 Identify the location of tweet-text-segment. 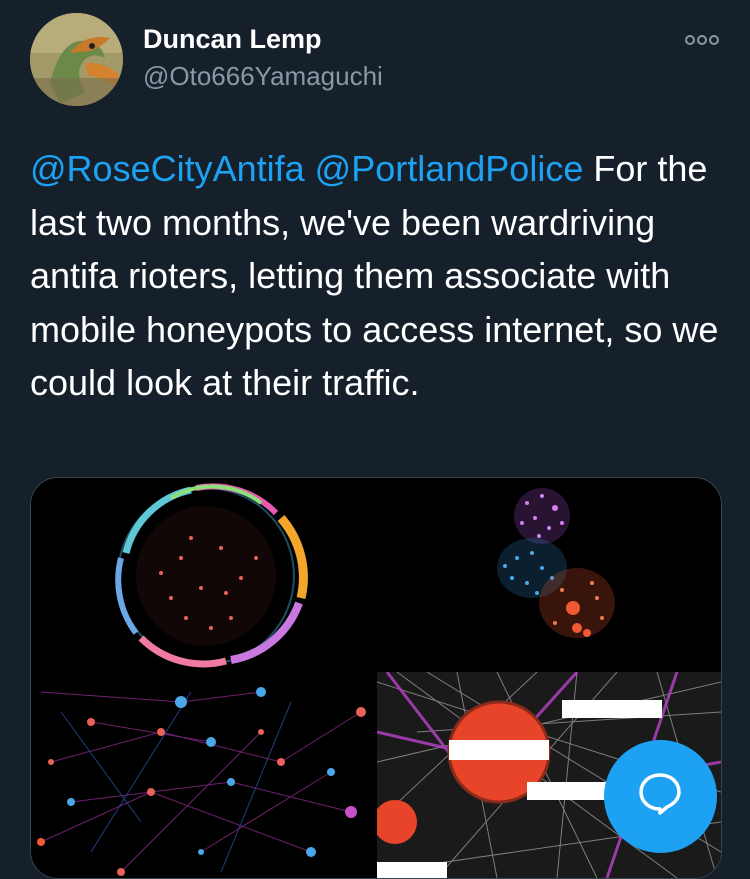
(310, 168).